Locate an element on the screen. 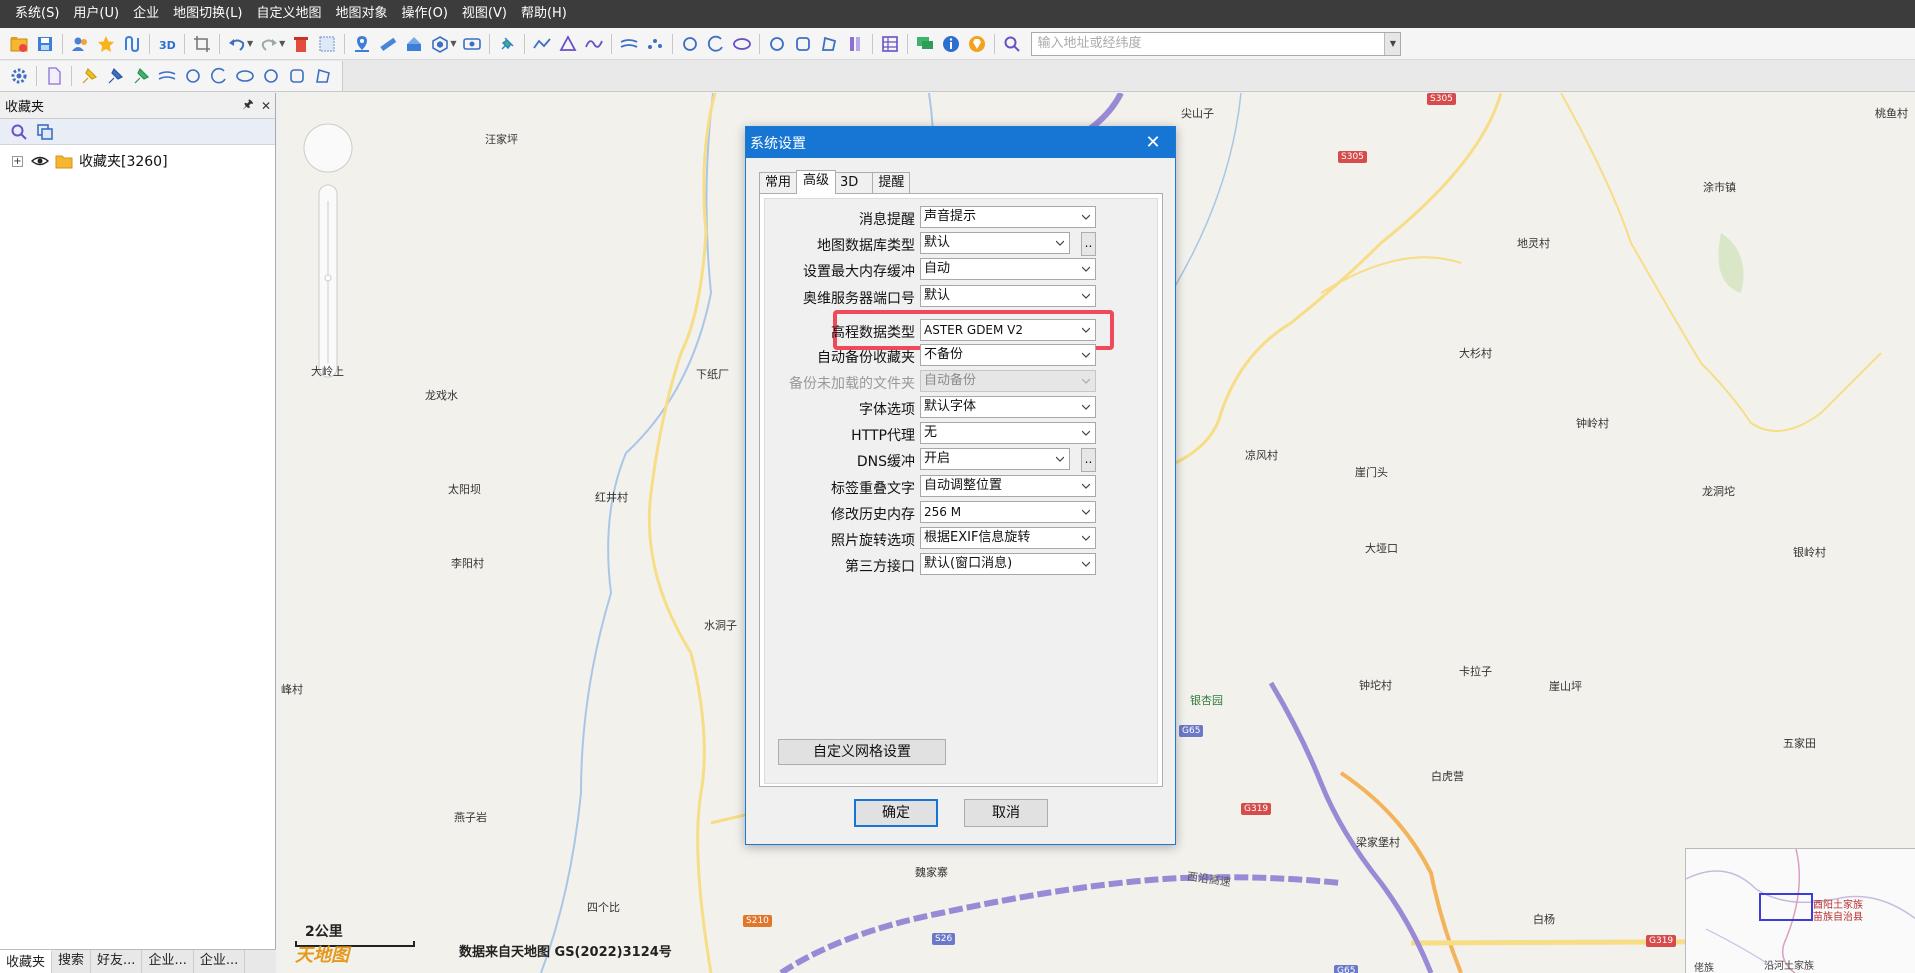 The width and height of the screenshot is (1915, 973). delete-icon is located at coordinates (301, 44).